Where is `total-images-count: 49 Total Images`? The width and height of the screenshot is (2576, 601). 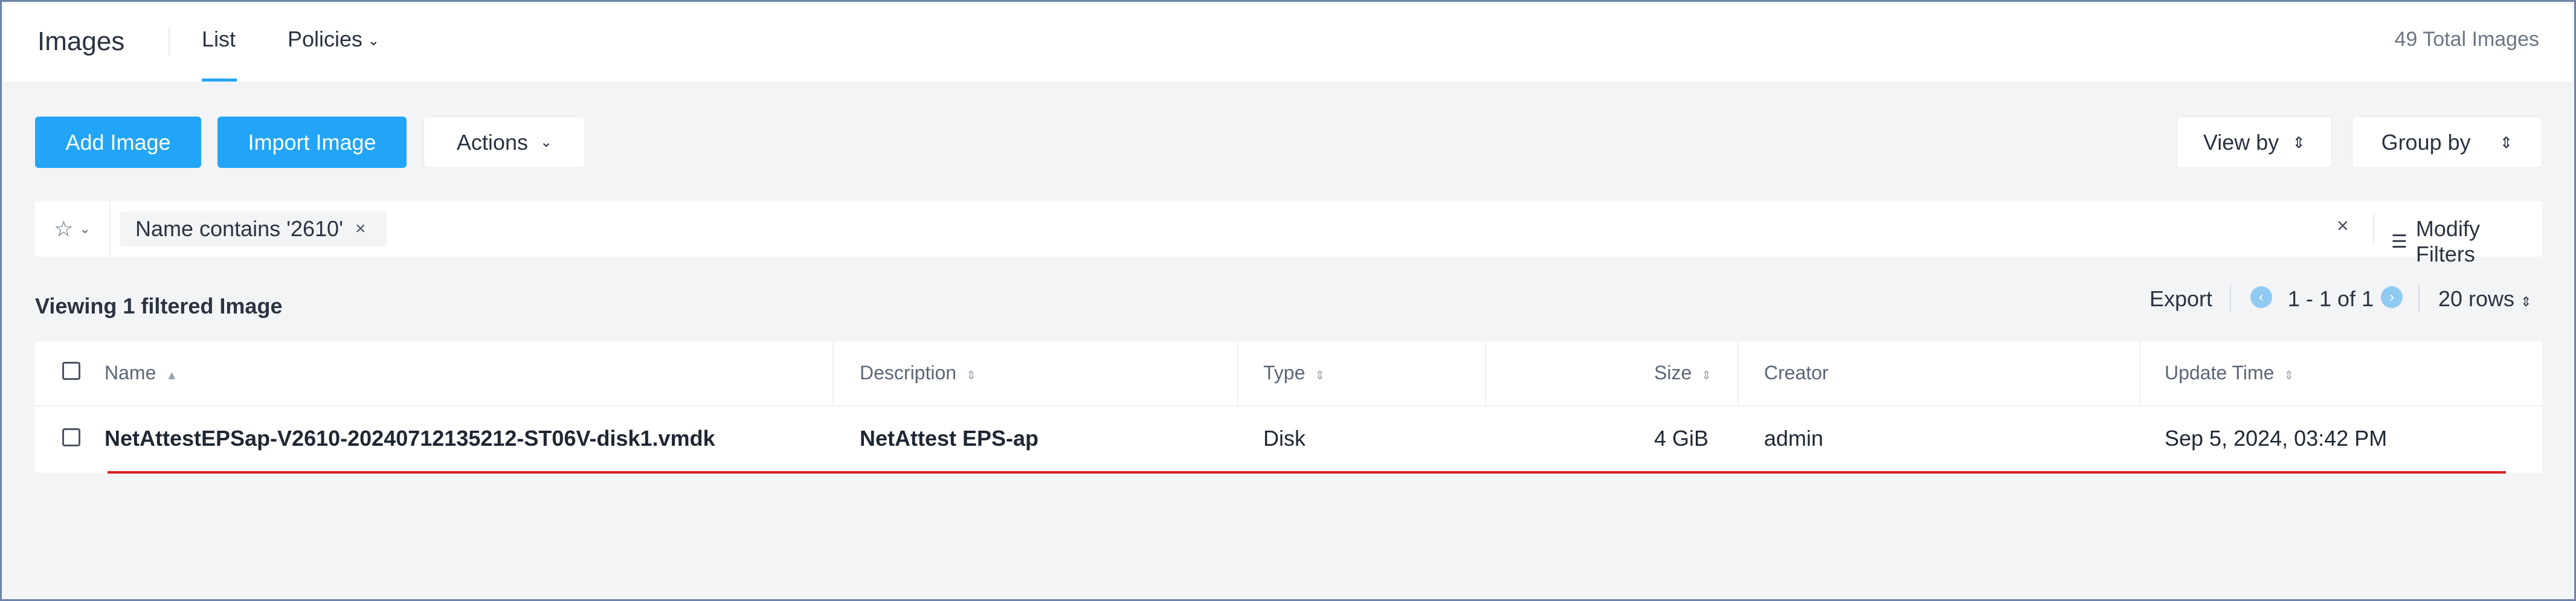
total-images-count: 49 Total Images is located at coordinates (2466, 39).